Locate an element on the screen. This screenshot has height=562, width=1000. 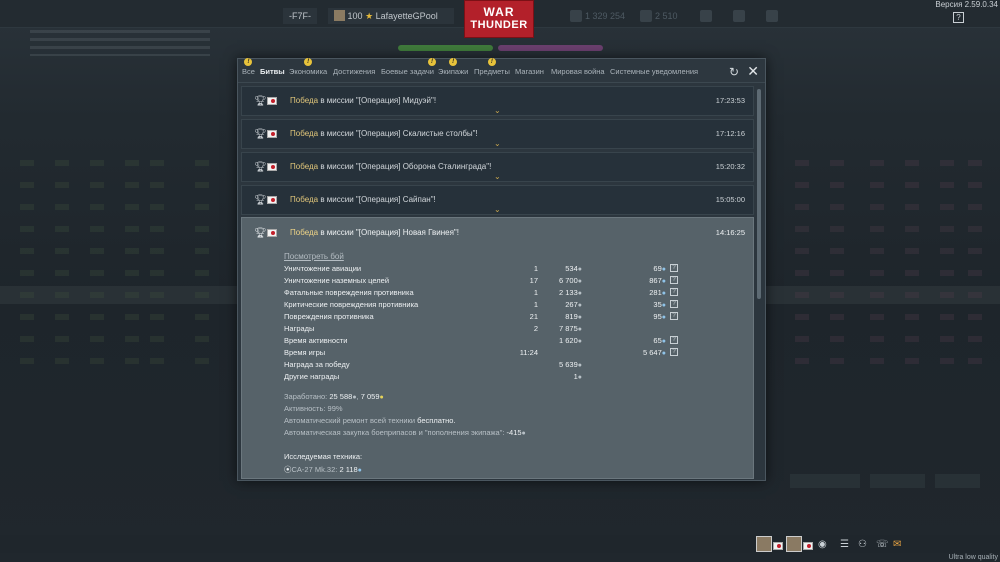
stat-row: Награда за победу 5 639● is located at coordinates (433, 364).